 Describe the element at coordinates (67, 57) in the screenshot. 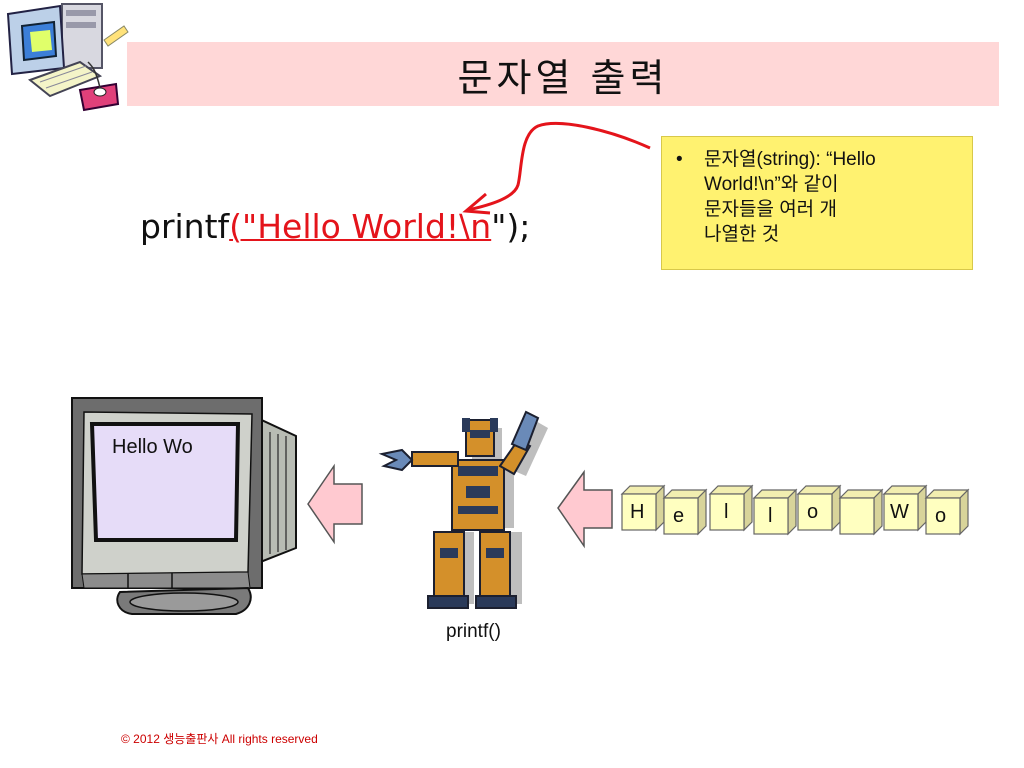

I see `computer-clipart-icon` at that location.